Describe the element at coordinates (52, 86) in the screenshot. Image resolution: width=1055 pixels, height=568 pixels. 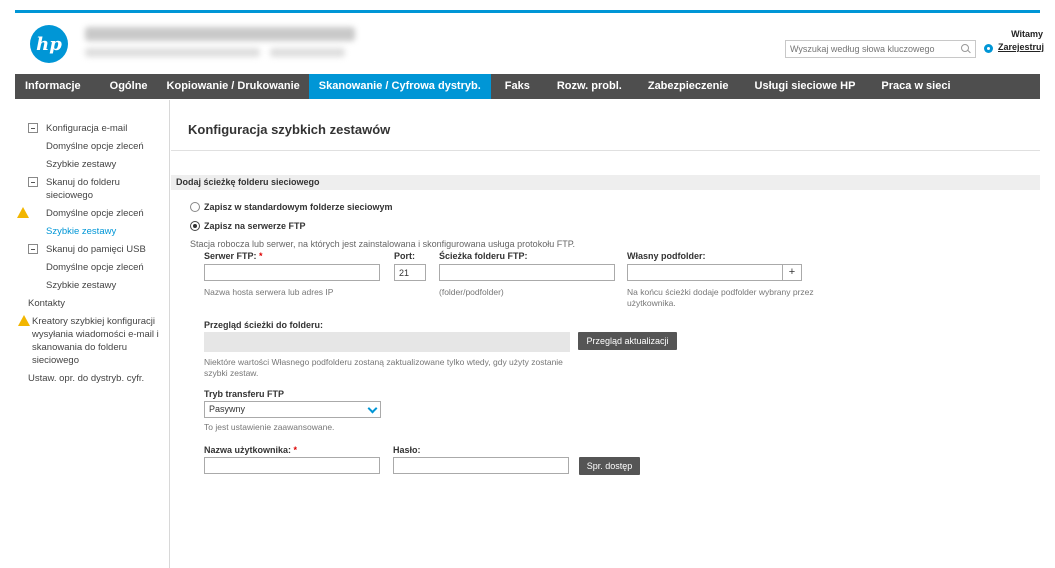
I see `tab-informacje: Informacje` at that location.